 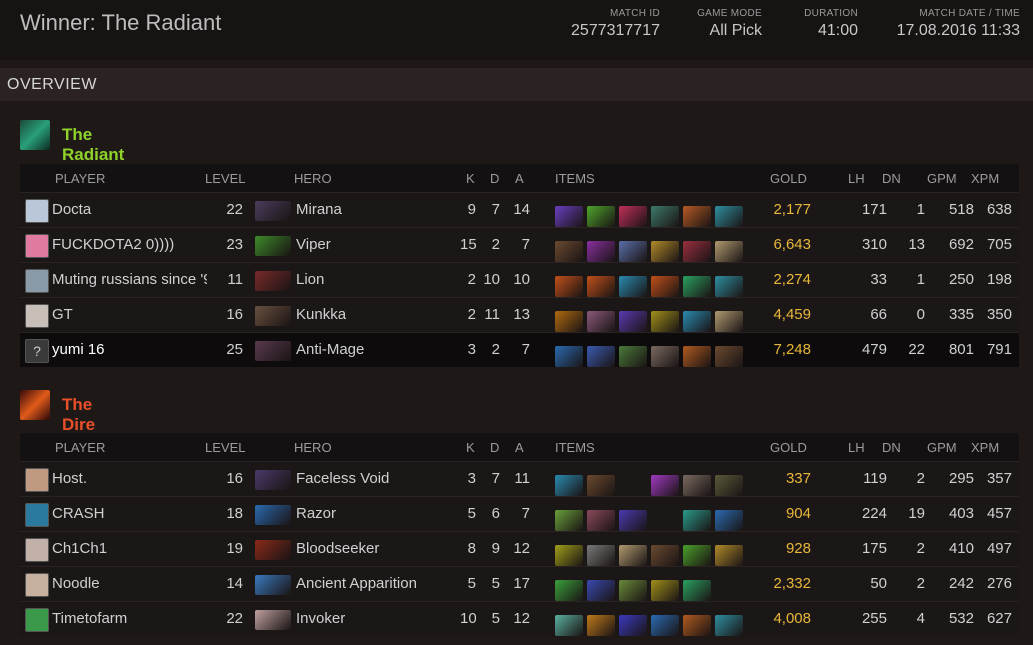 What do you see at coordinates (376, 548) in the screenshot?
I see `hero-name: Bloodseeker` at bounding box center [376, 548].